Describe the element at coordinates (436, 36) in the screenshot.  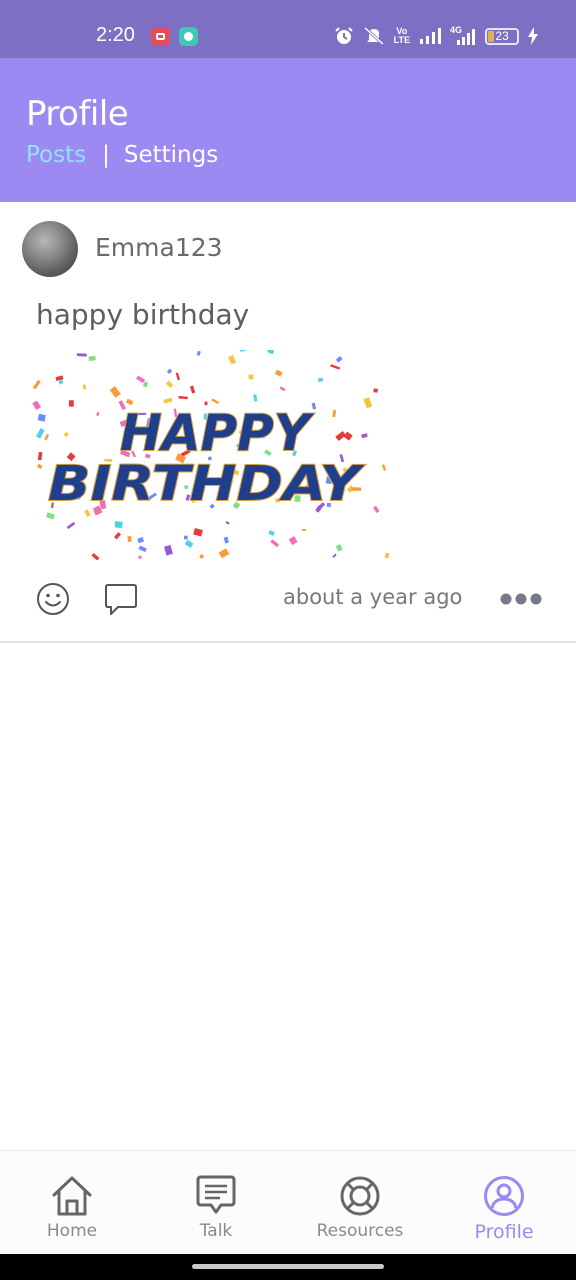
I see `status-icons: Vo LTE 4G 23` at that location.